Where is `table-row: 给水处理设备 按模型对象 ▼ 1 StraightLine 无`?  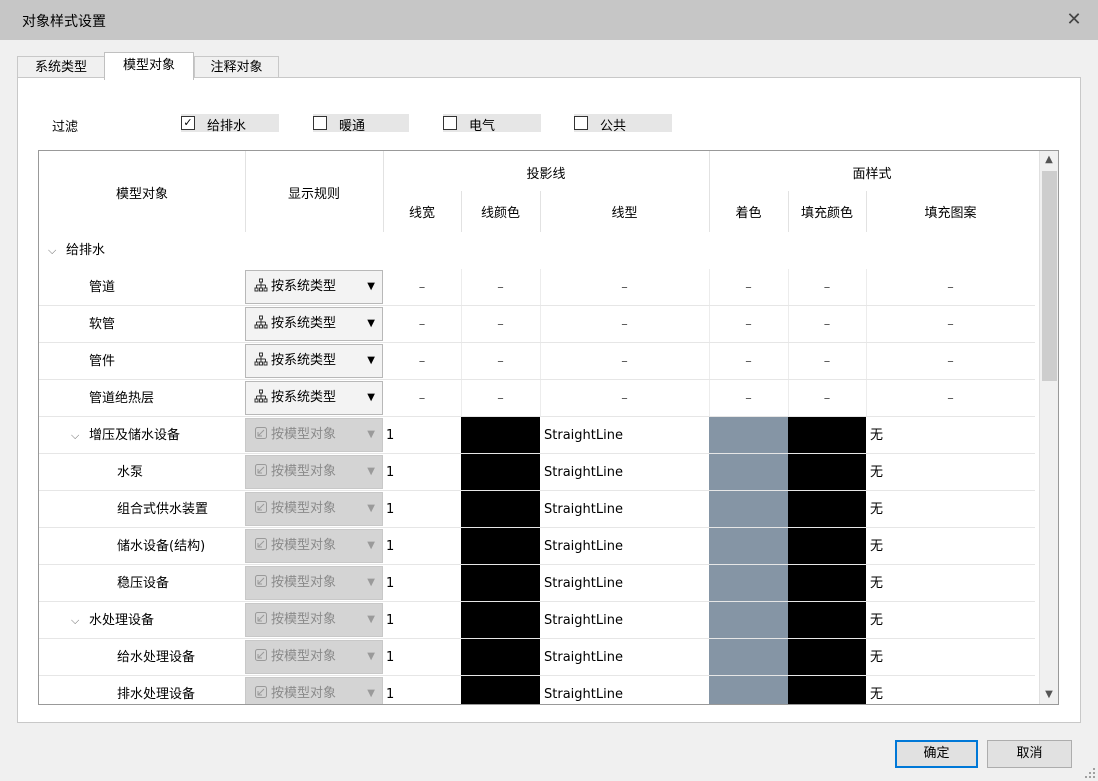 table-row: 给水处理设备 按模型对象 ▼ 1 StraightLine 无 is located at coordinates (537, 657).